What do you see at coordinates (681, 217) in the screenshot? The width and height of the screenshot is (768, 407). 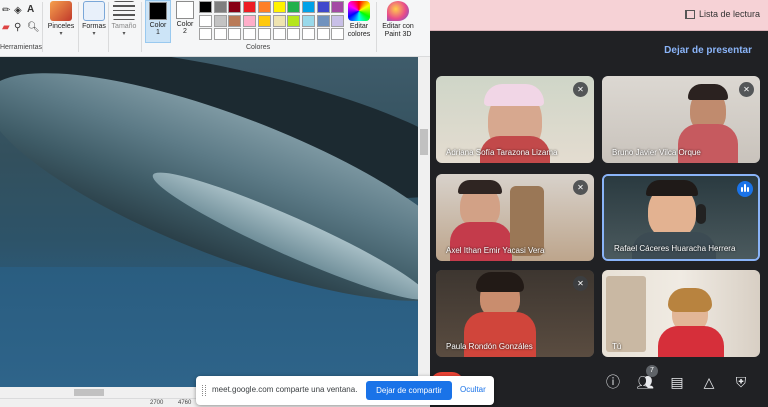 I see `participant-tile-speaking: Rafael Cáceres Huaracha Herrera` at bounding box center [681, 217].